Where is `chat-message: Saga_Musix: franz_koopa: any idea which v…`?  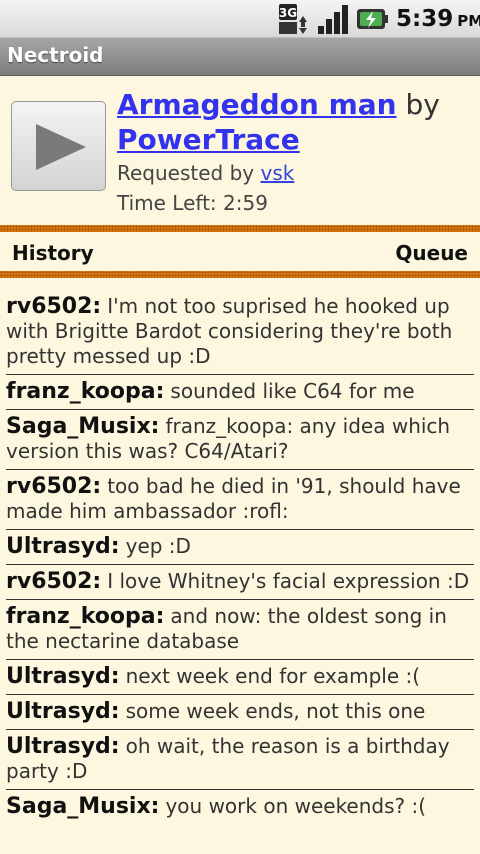 chat-message: Saga_Musix: franz_koopa: any idea which v… is located at coordinates (240, 440).